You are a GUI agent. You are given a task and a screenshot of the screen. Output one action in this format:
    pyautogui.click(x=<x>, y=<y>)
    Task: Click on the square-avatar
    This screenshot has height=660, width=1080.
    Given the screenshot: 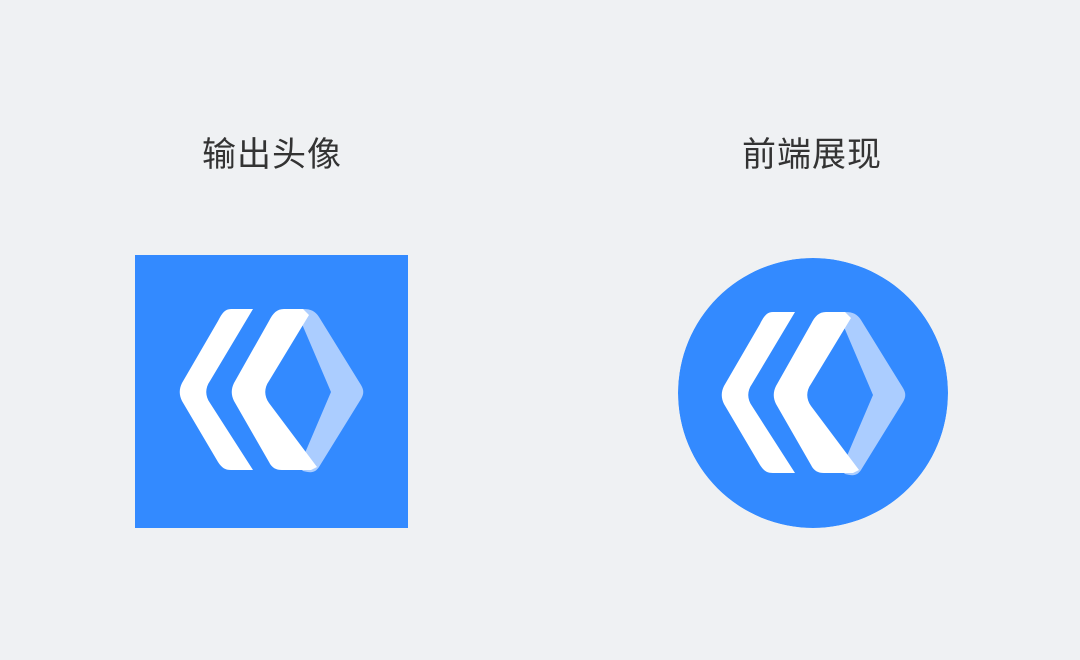 What is the action you would take?
    pyautogui.click(x=271, y=391)
    